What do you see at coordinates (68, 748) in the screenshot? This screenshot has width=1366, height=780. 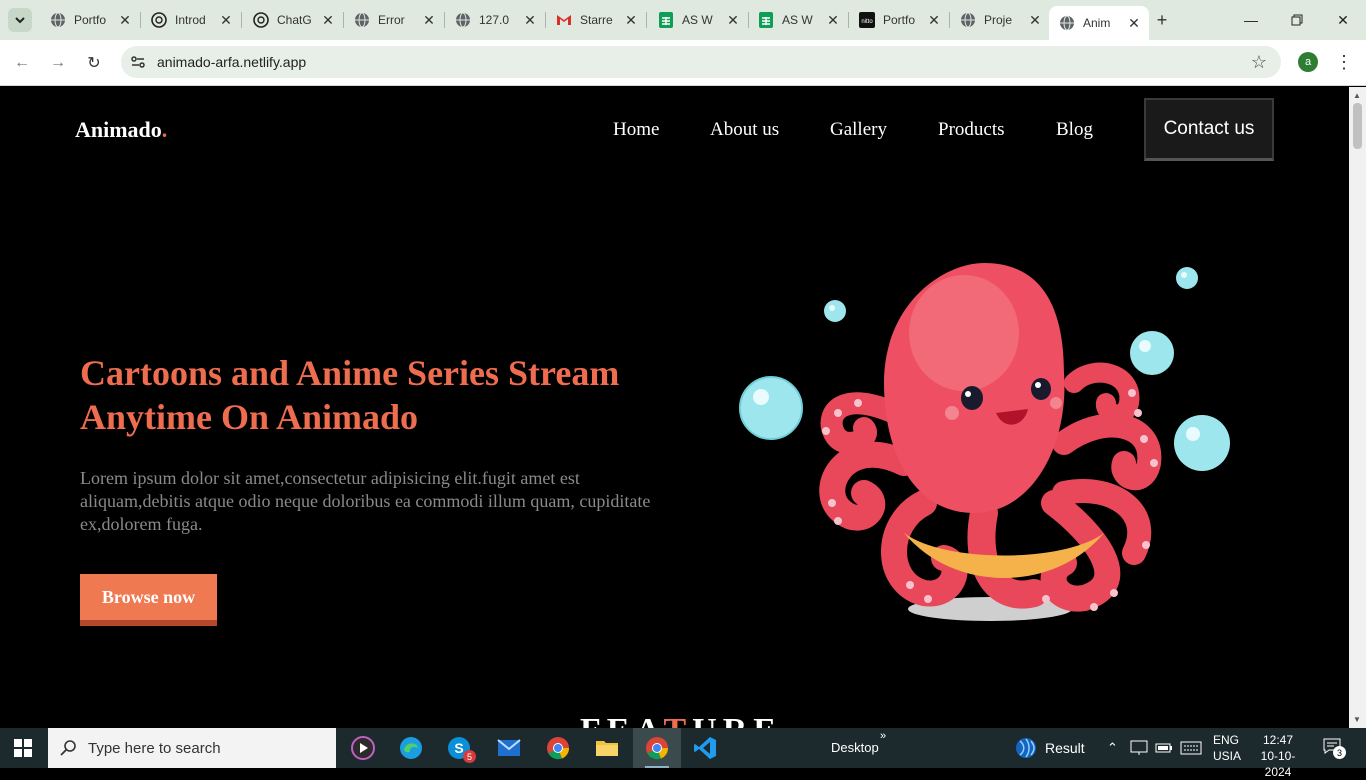 I see `search-icon` at bounding box center [68, 748].